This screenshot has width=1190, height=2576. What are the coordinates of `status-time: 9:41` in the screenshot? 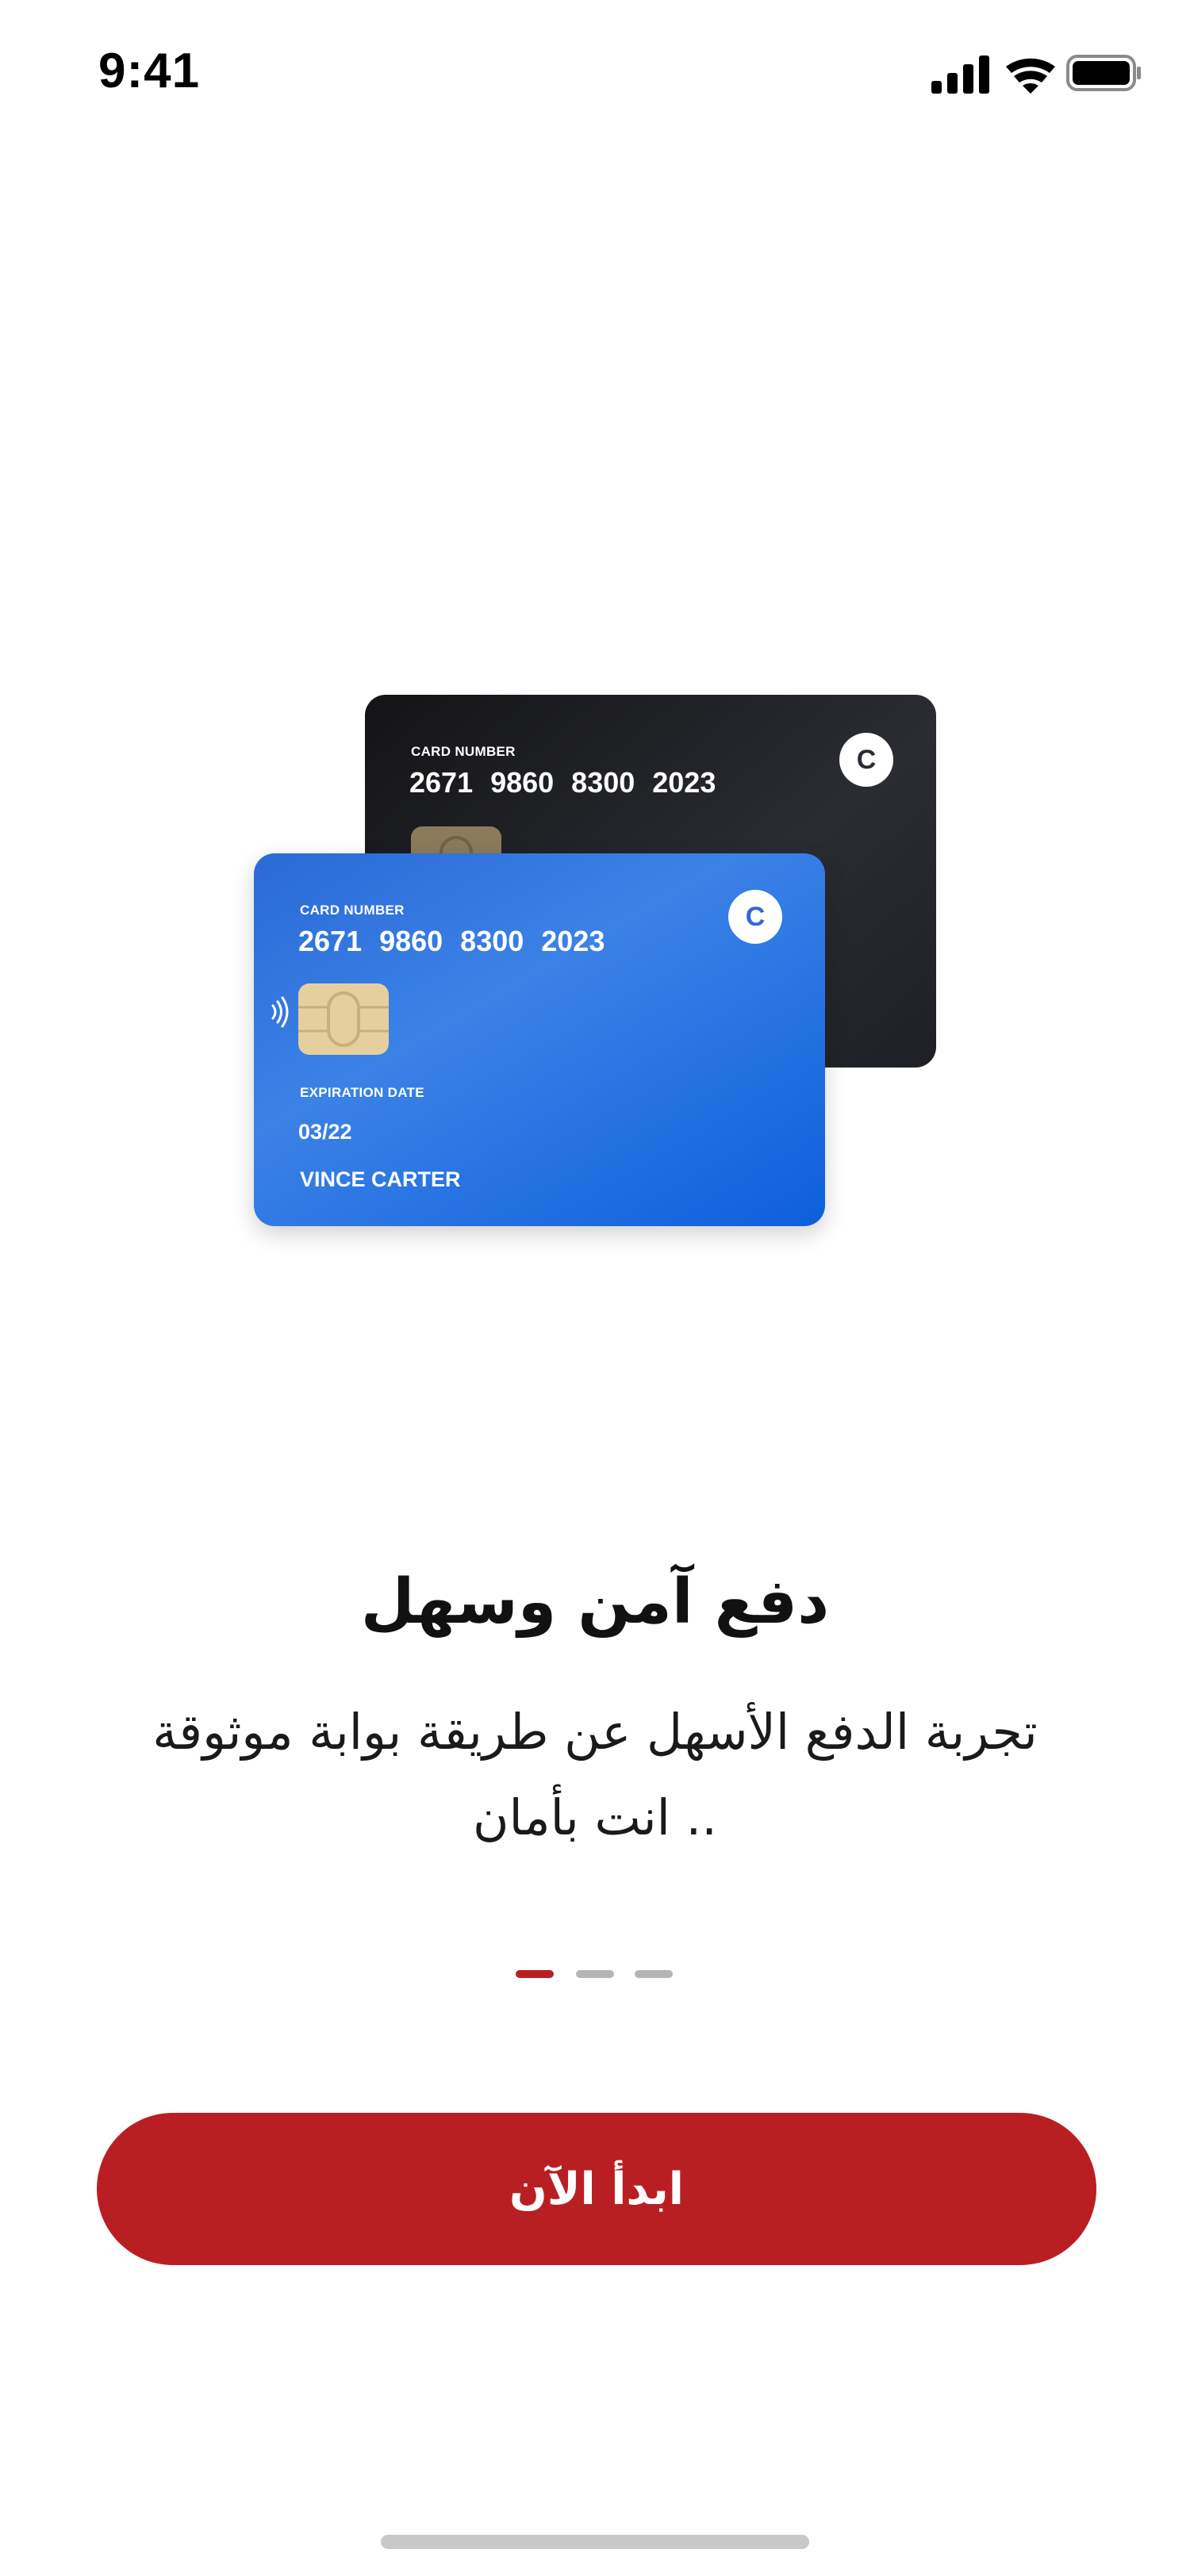 It's located at (149, 71).